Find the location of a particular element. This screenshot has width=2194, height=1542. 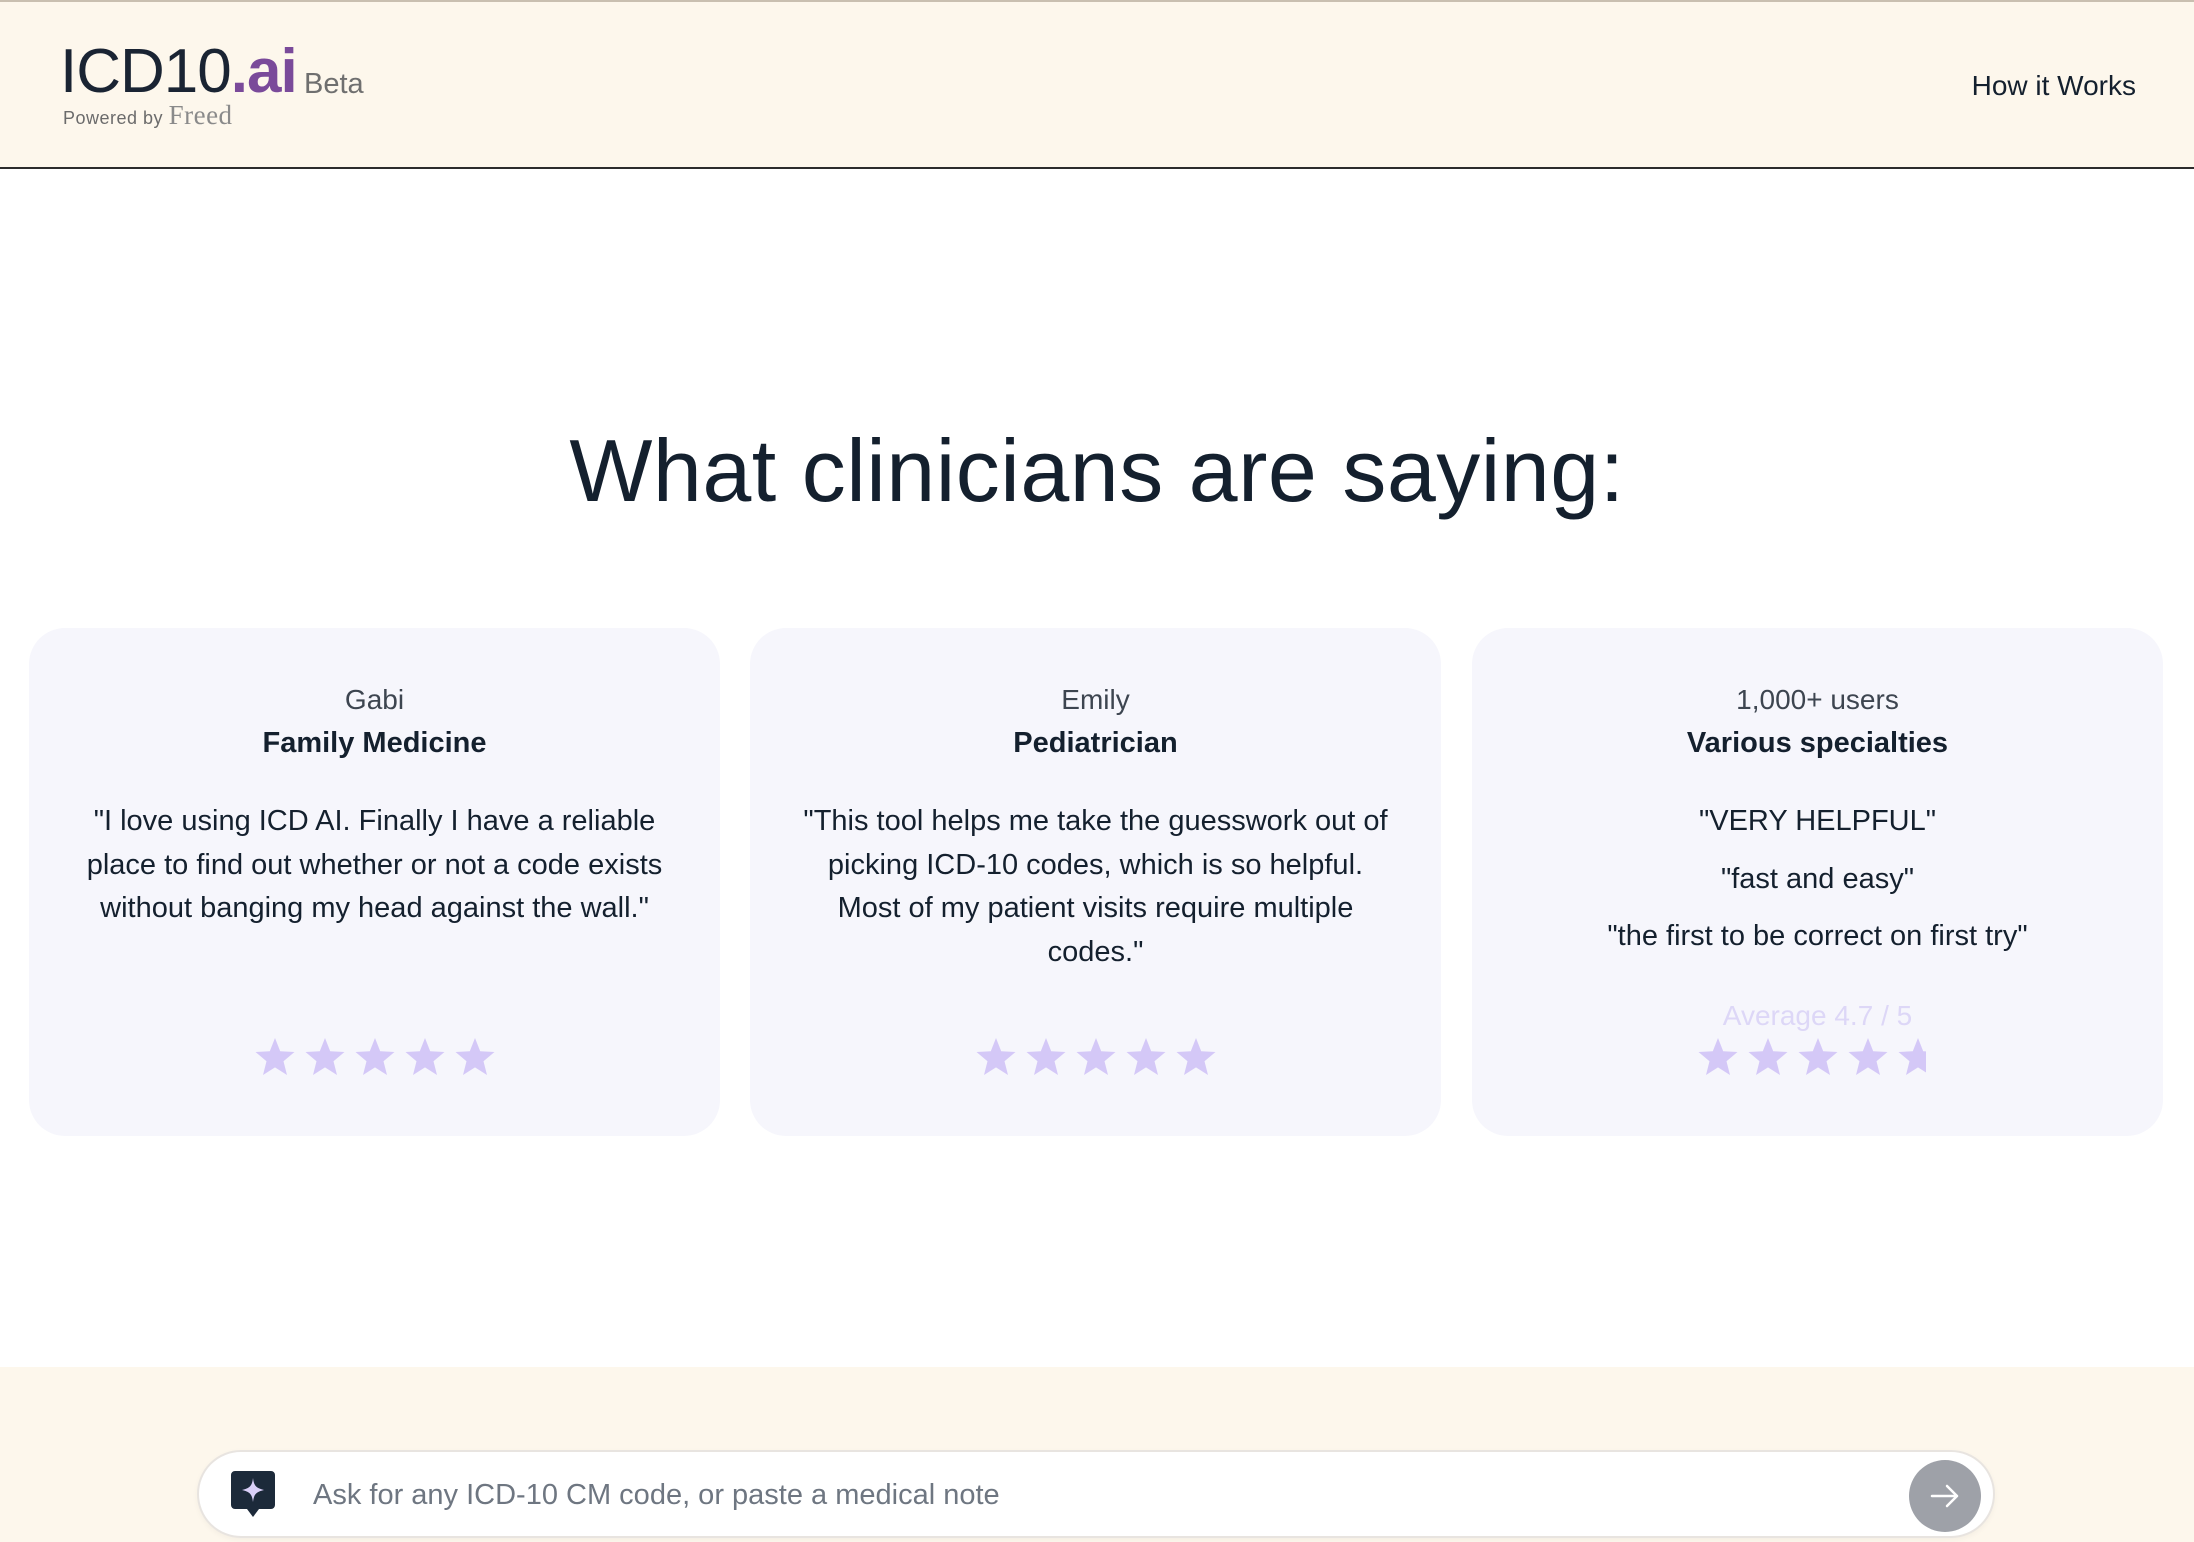

page-title: What clinicians are saying: is located at coordinates (1097, 470).